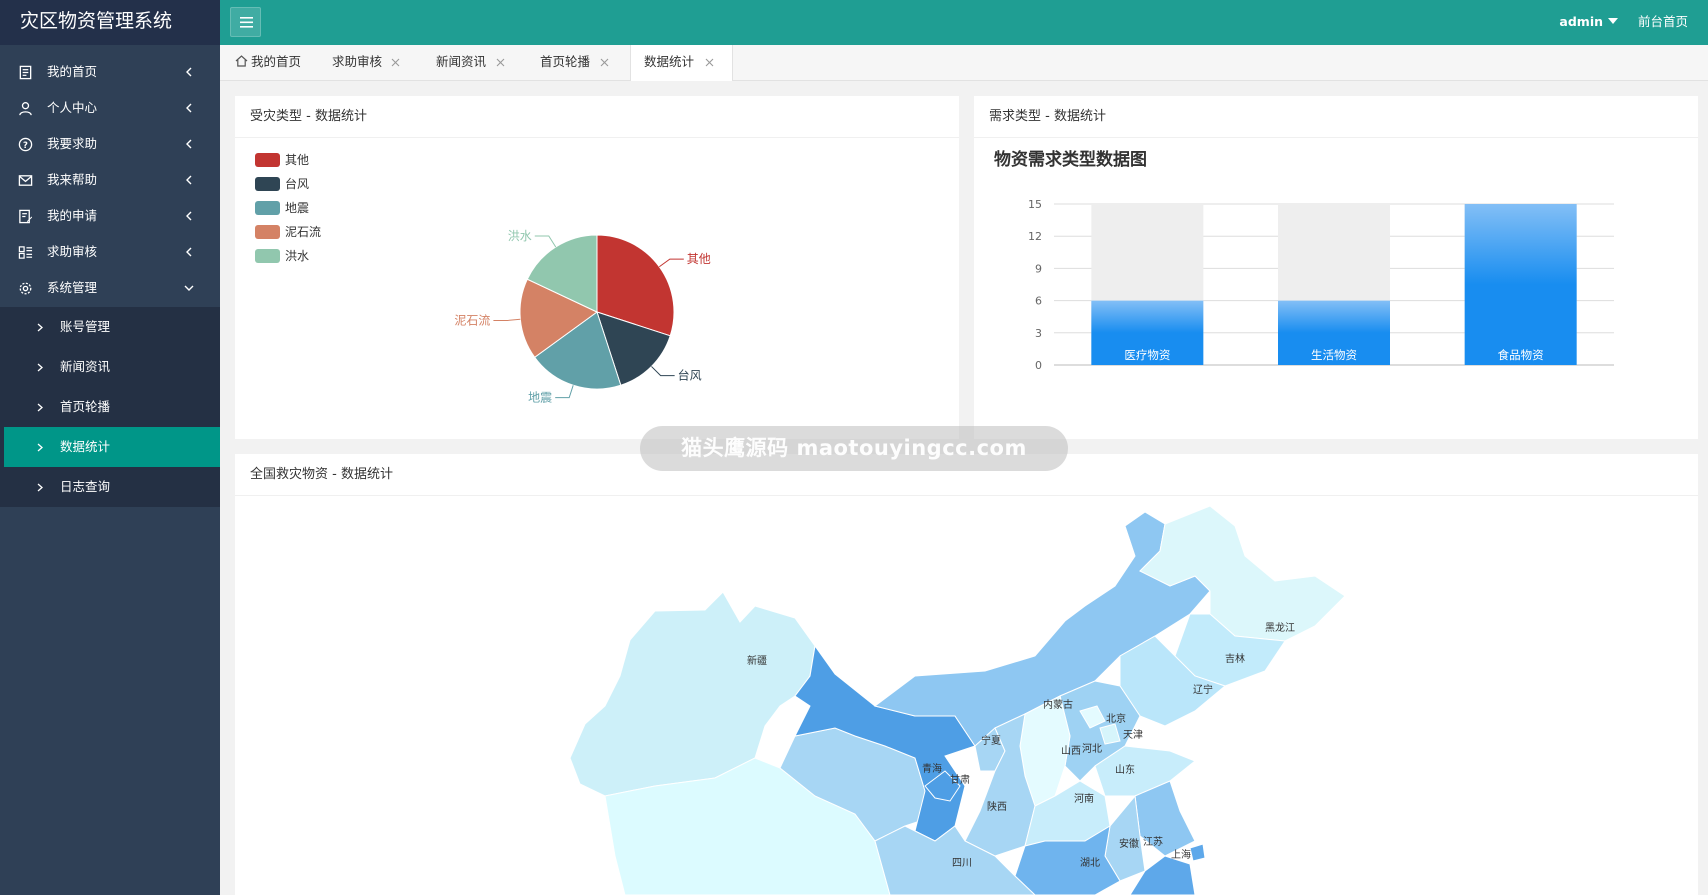 This screenshot has width=1708, height=895. What do you see at coordinates (472, 320) in the screenshot?
I see `pie-slice-label: 泥石流` at bounding box center [472, 320].